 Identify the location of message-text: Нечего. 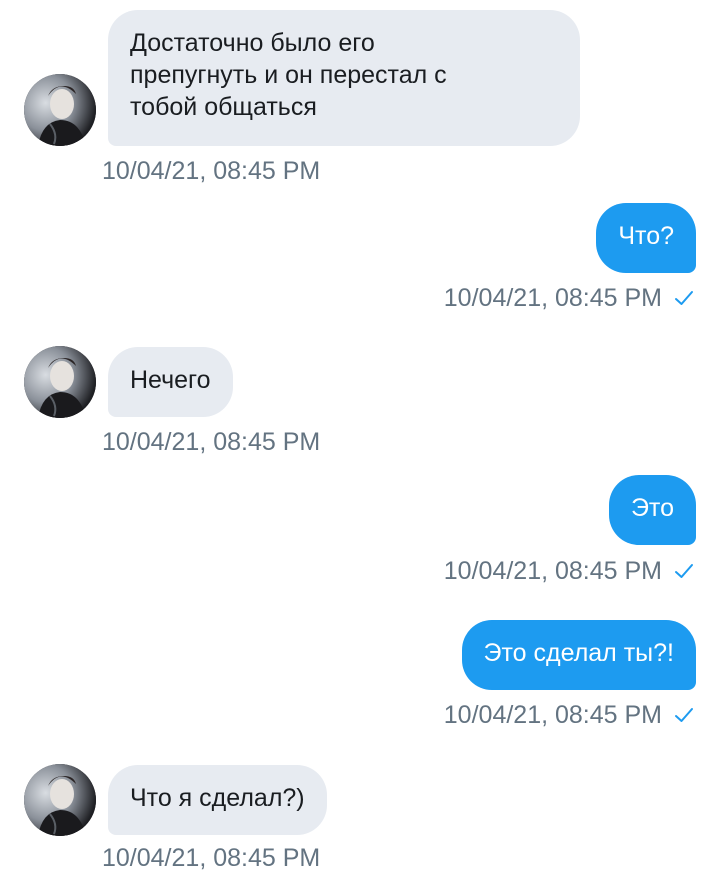
(170, 380).